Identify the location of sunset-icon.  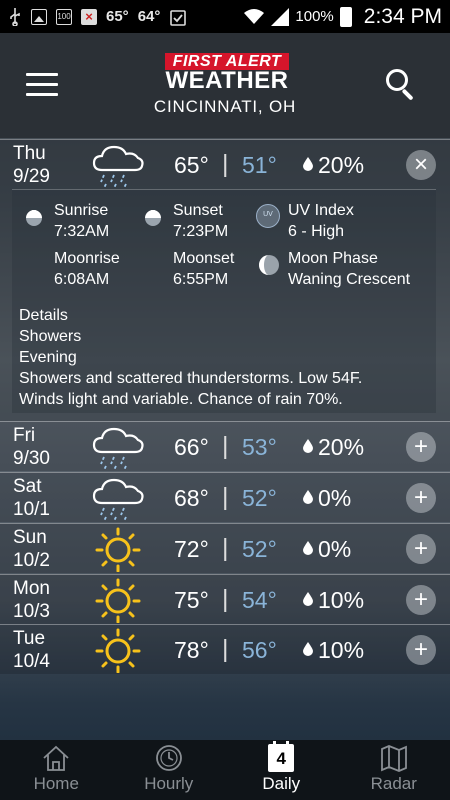
(153, 216).